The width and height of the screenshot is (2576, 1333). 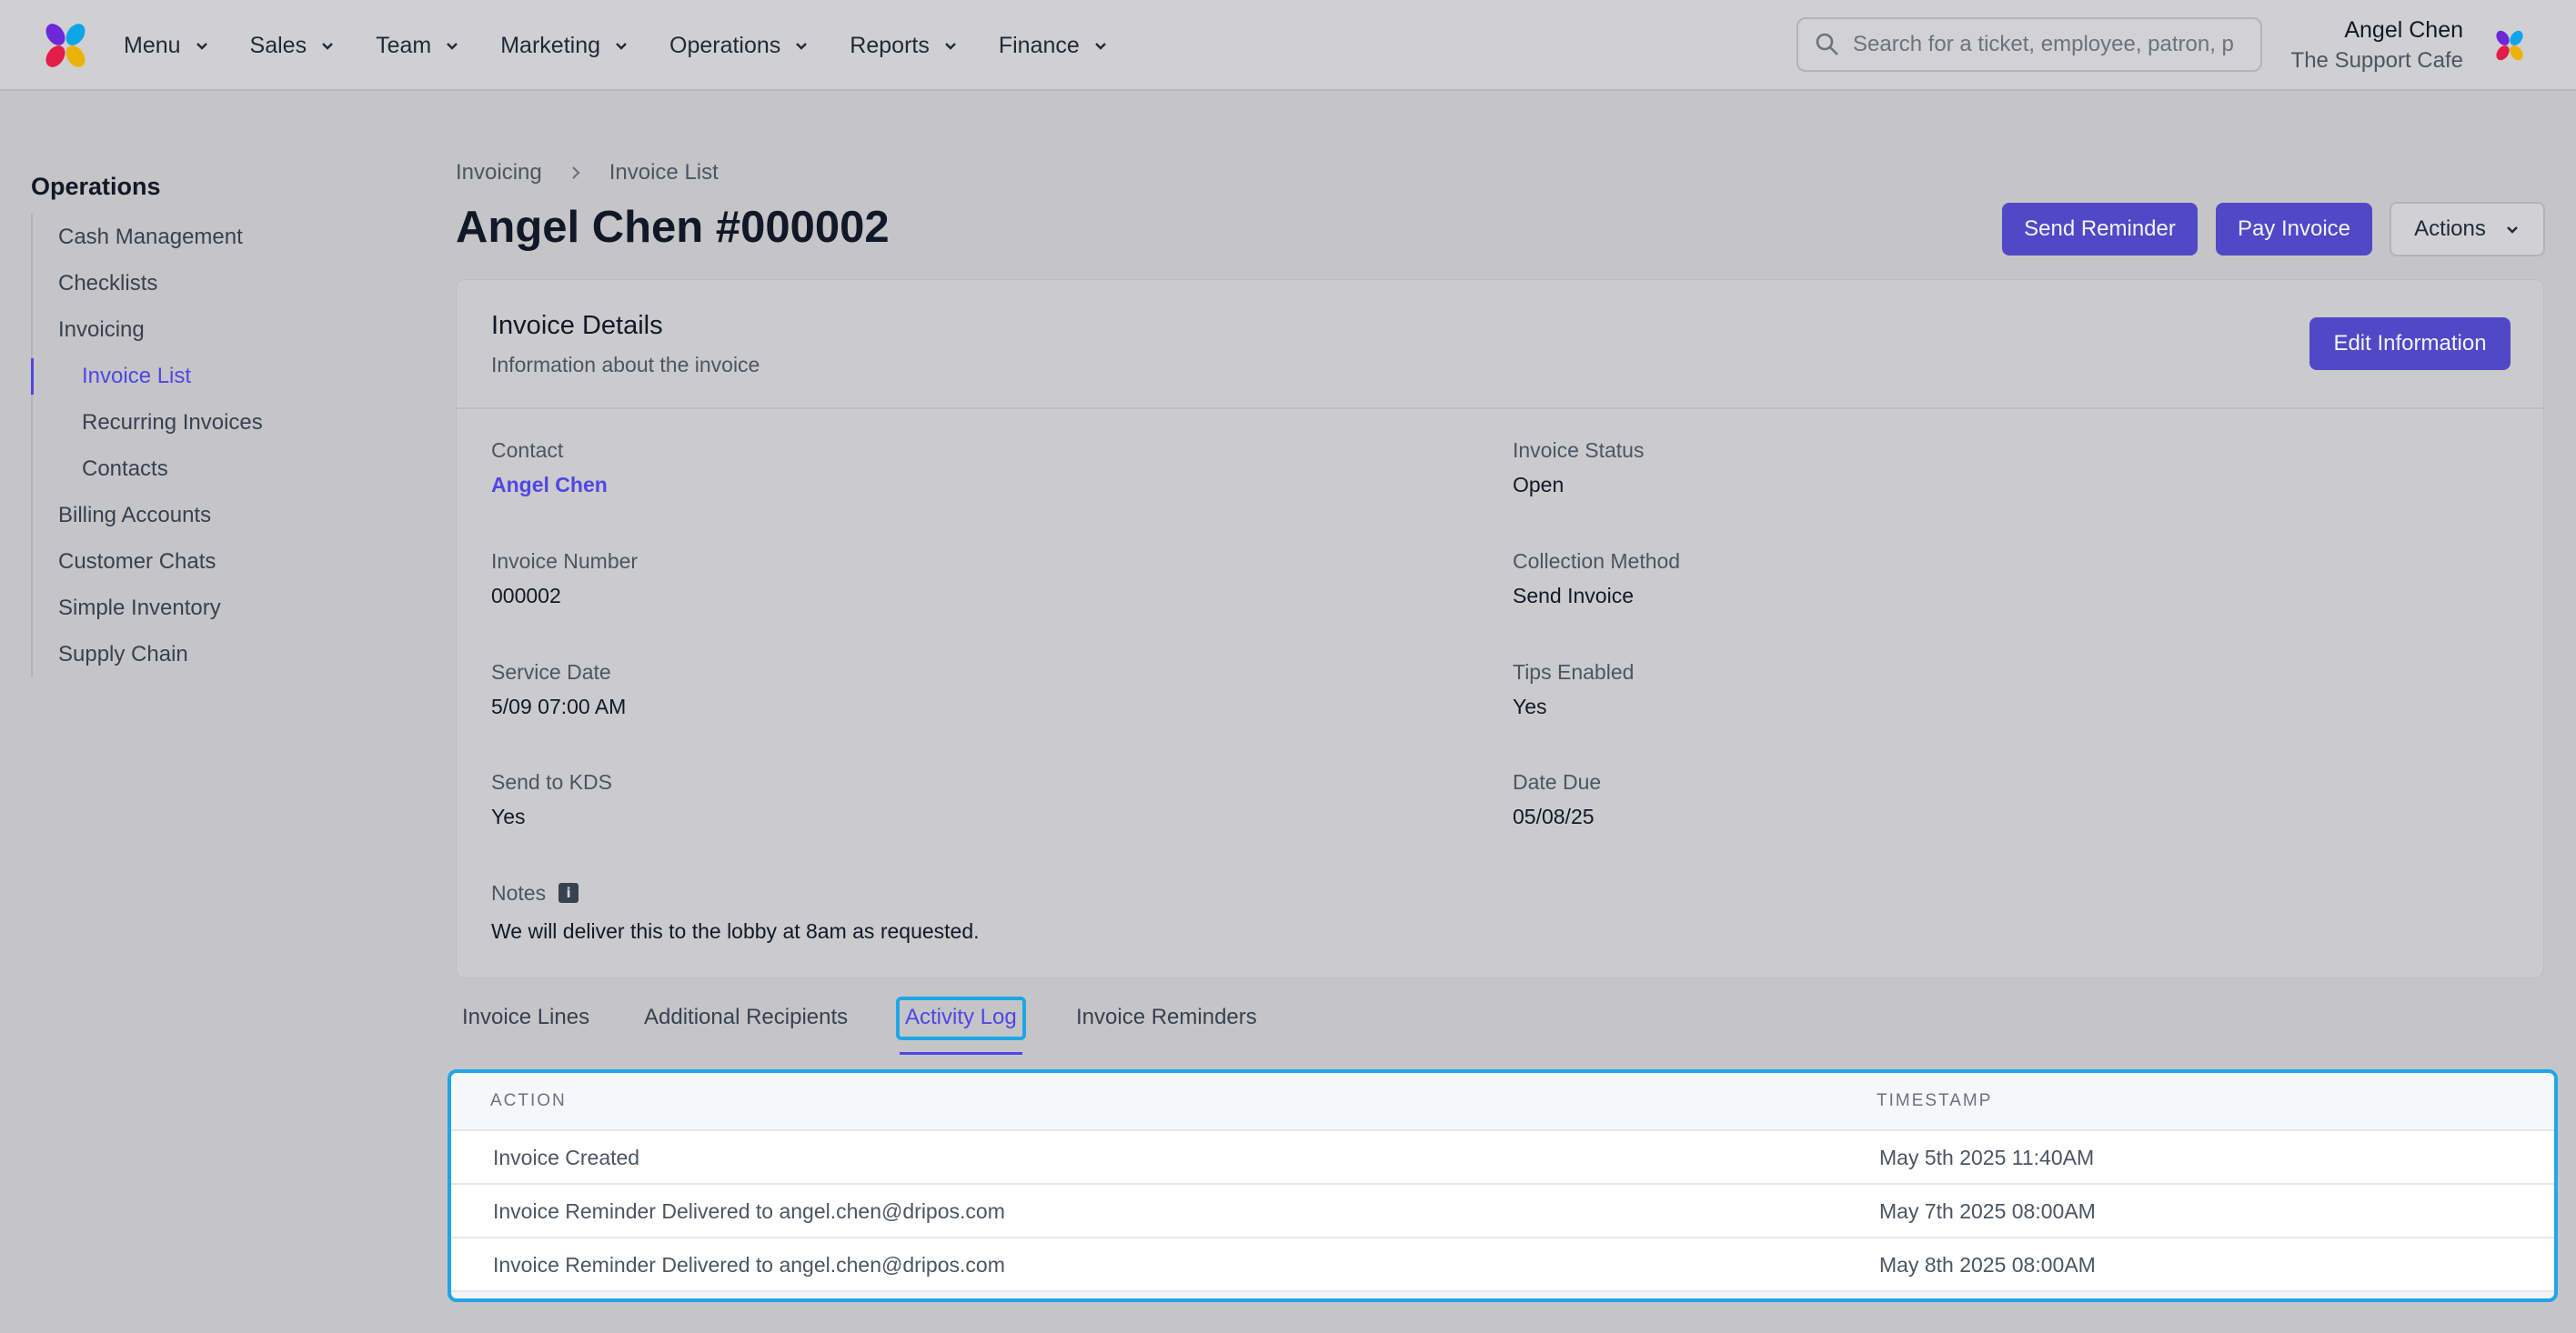 I want to click on field-value: 5/09 07:00 AM, so click(x=559, y=706).